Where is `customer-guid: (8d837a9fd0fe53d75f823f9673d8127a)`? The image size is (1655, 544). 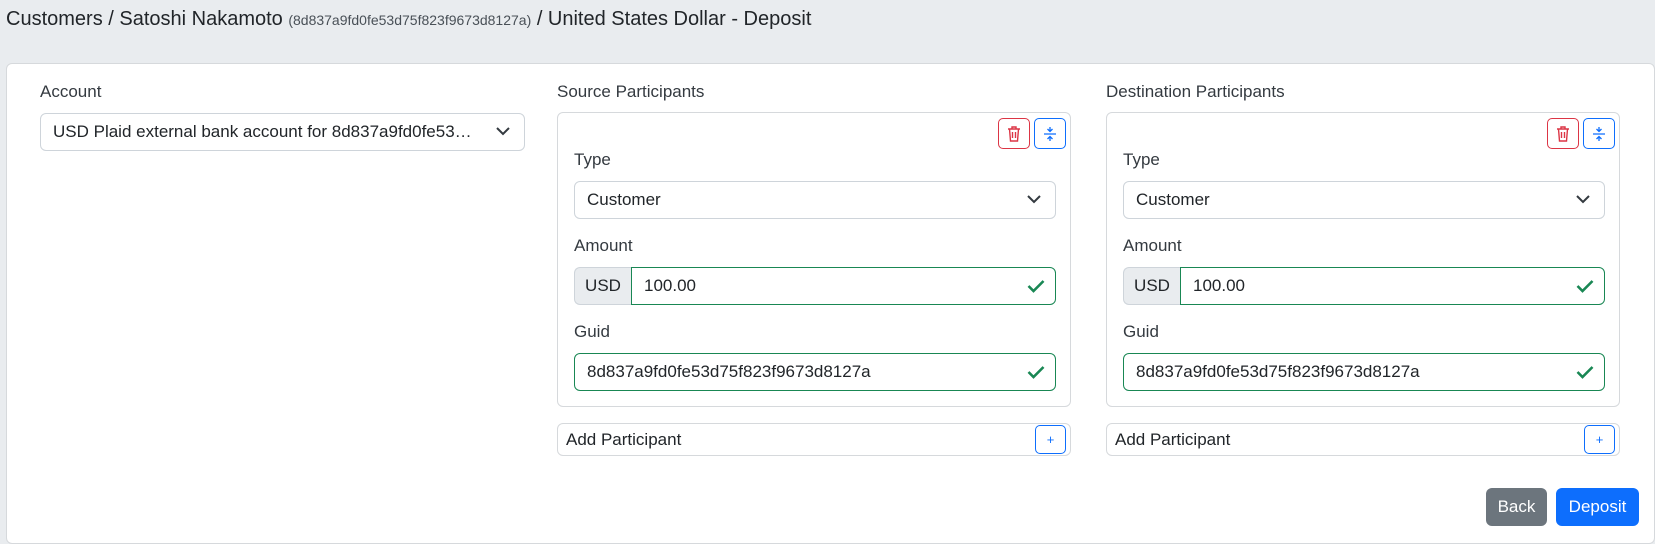 customer-guid: (8d837a9fd0fe53d75f823f9673d8127a) is located at coordinates (410, 20).